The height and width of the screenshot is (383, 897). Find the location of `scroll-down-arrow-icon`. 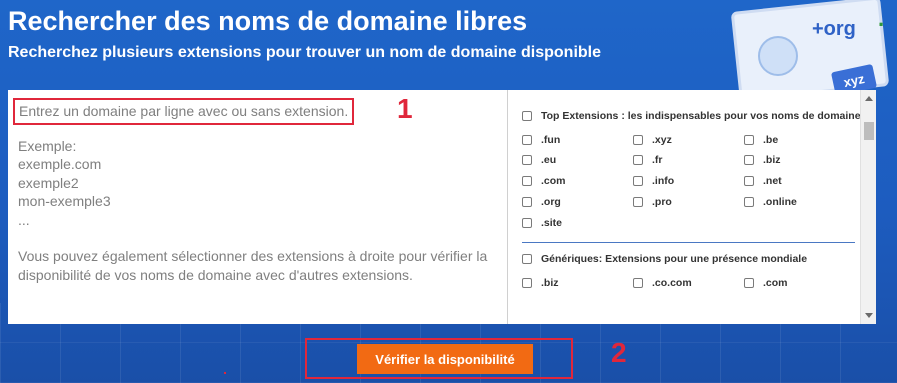

scroll-down-arrow-icon is located at coordinates (869, 315).